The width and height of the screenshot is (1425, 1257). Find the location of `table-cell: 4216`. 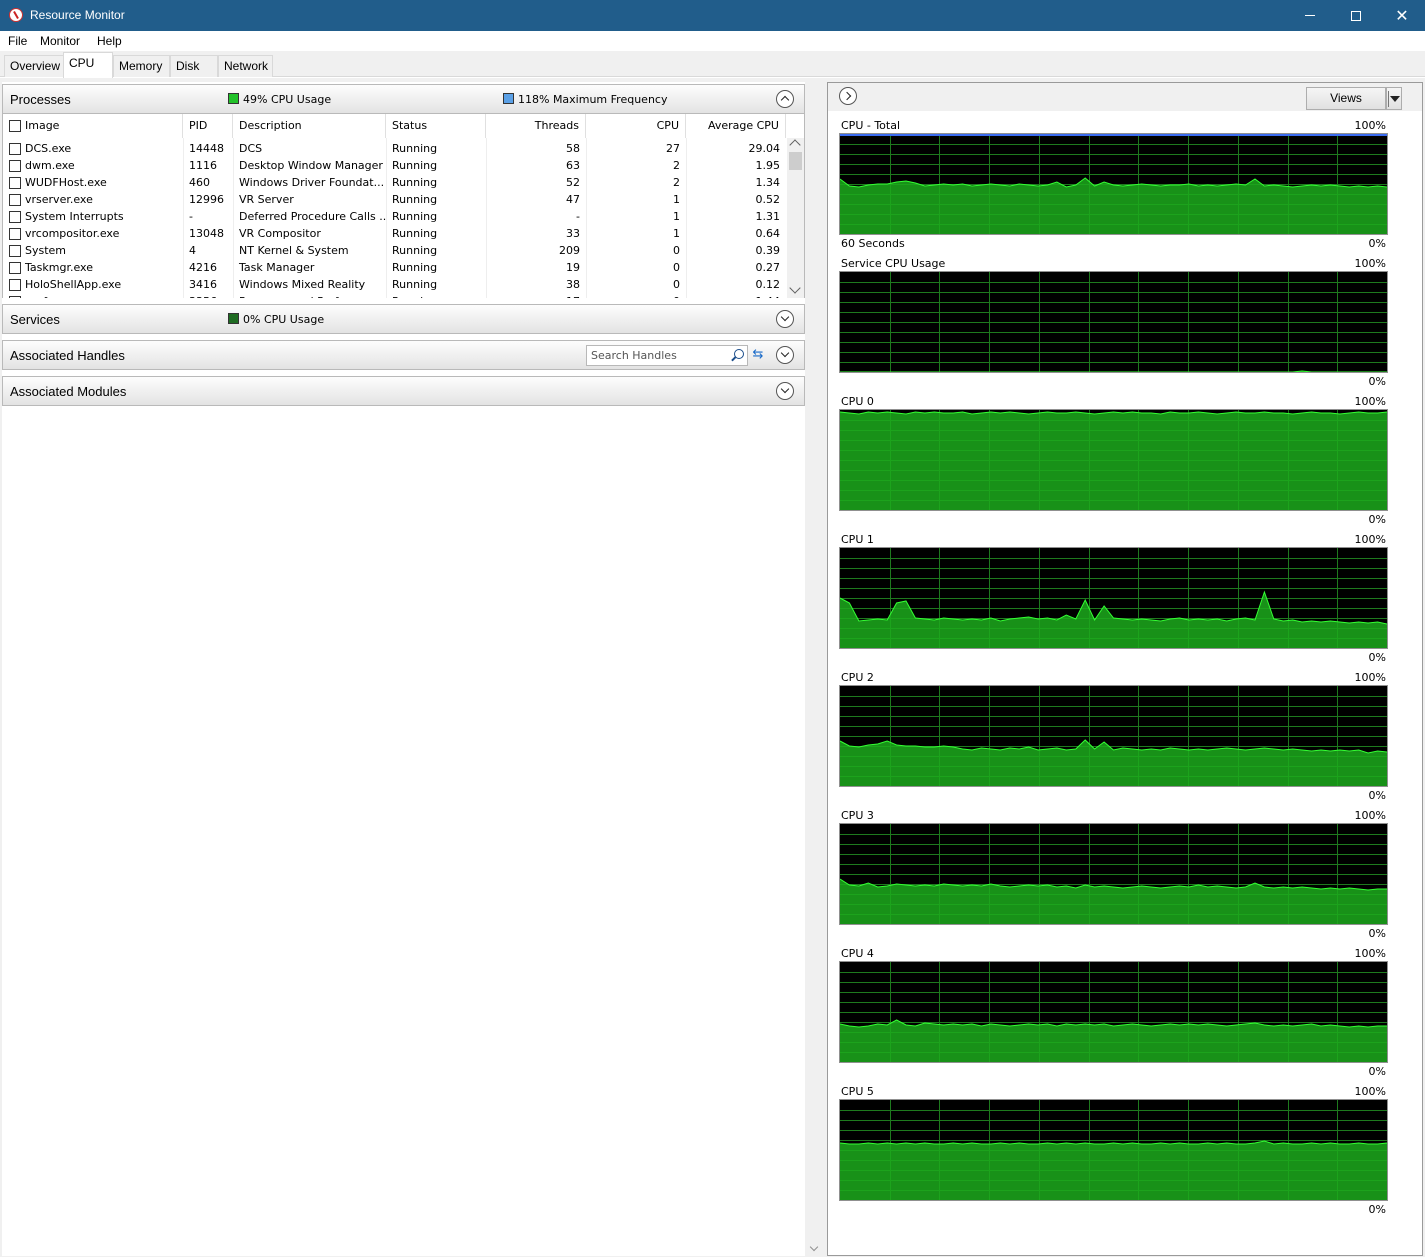

table-cell: 4216 is located at coordinates (203, 267).